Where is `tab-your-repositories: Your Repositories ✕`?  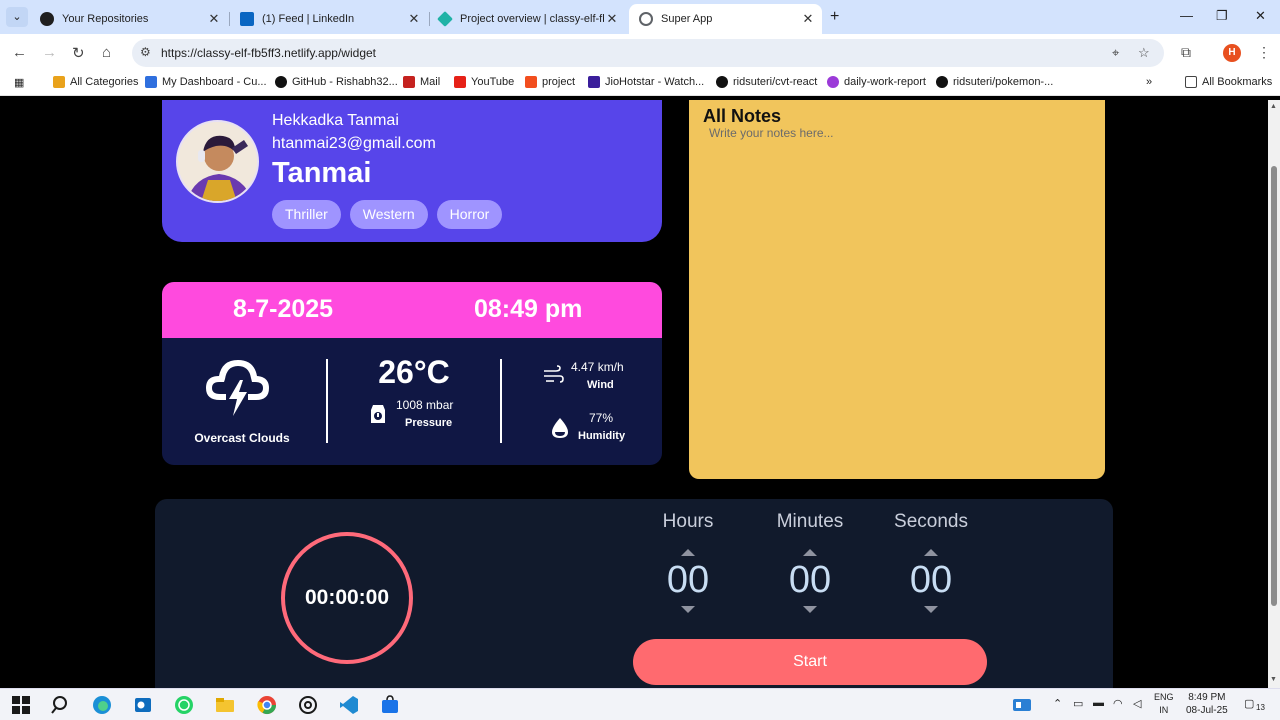
tab-your-repositories: Your Repositories ✕ is located at coordinates (129, 19).